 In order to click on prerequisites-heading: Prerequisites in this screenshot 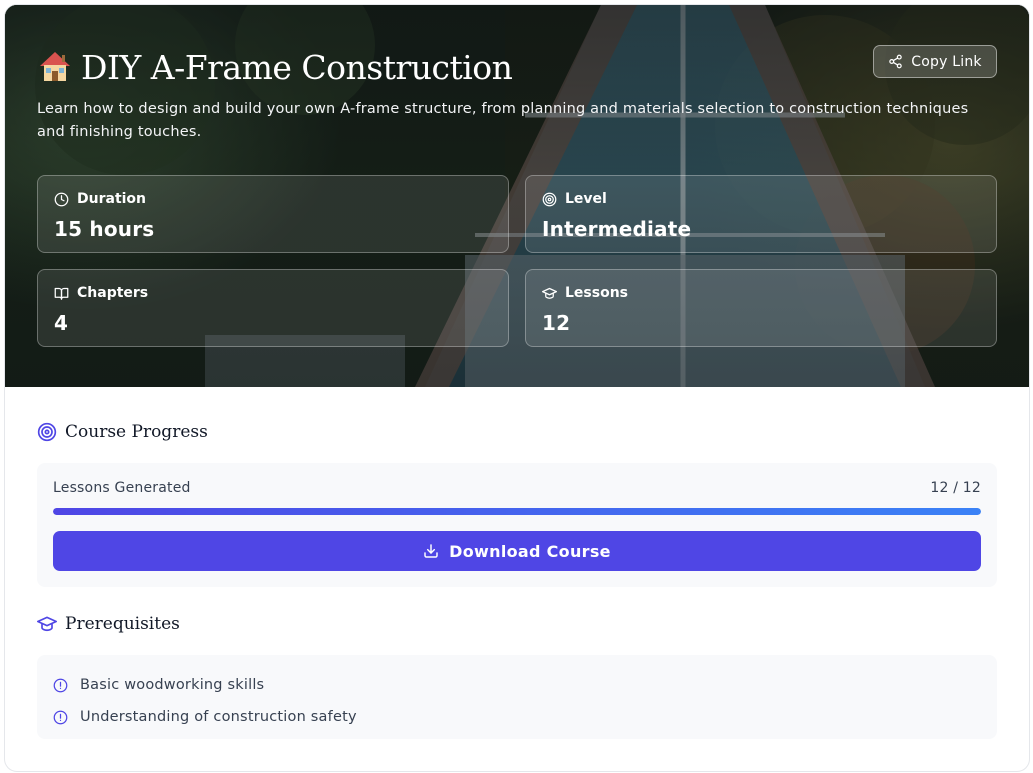, I will do `click(108, 624)`.